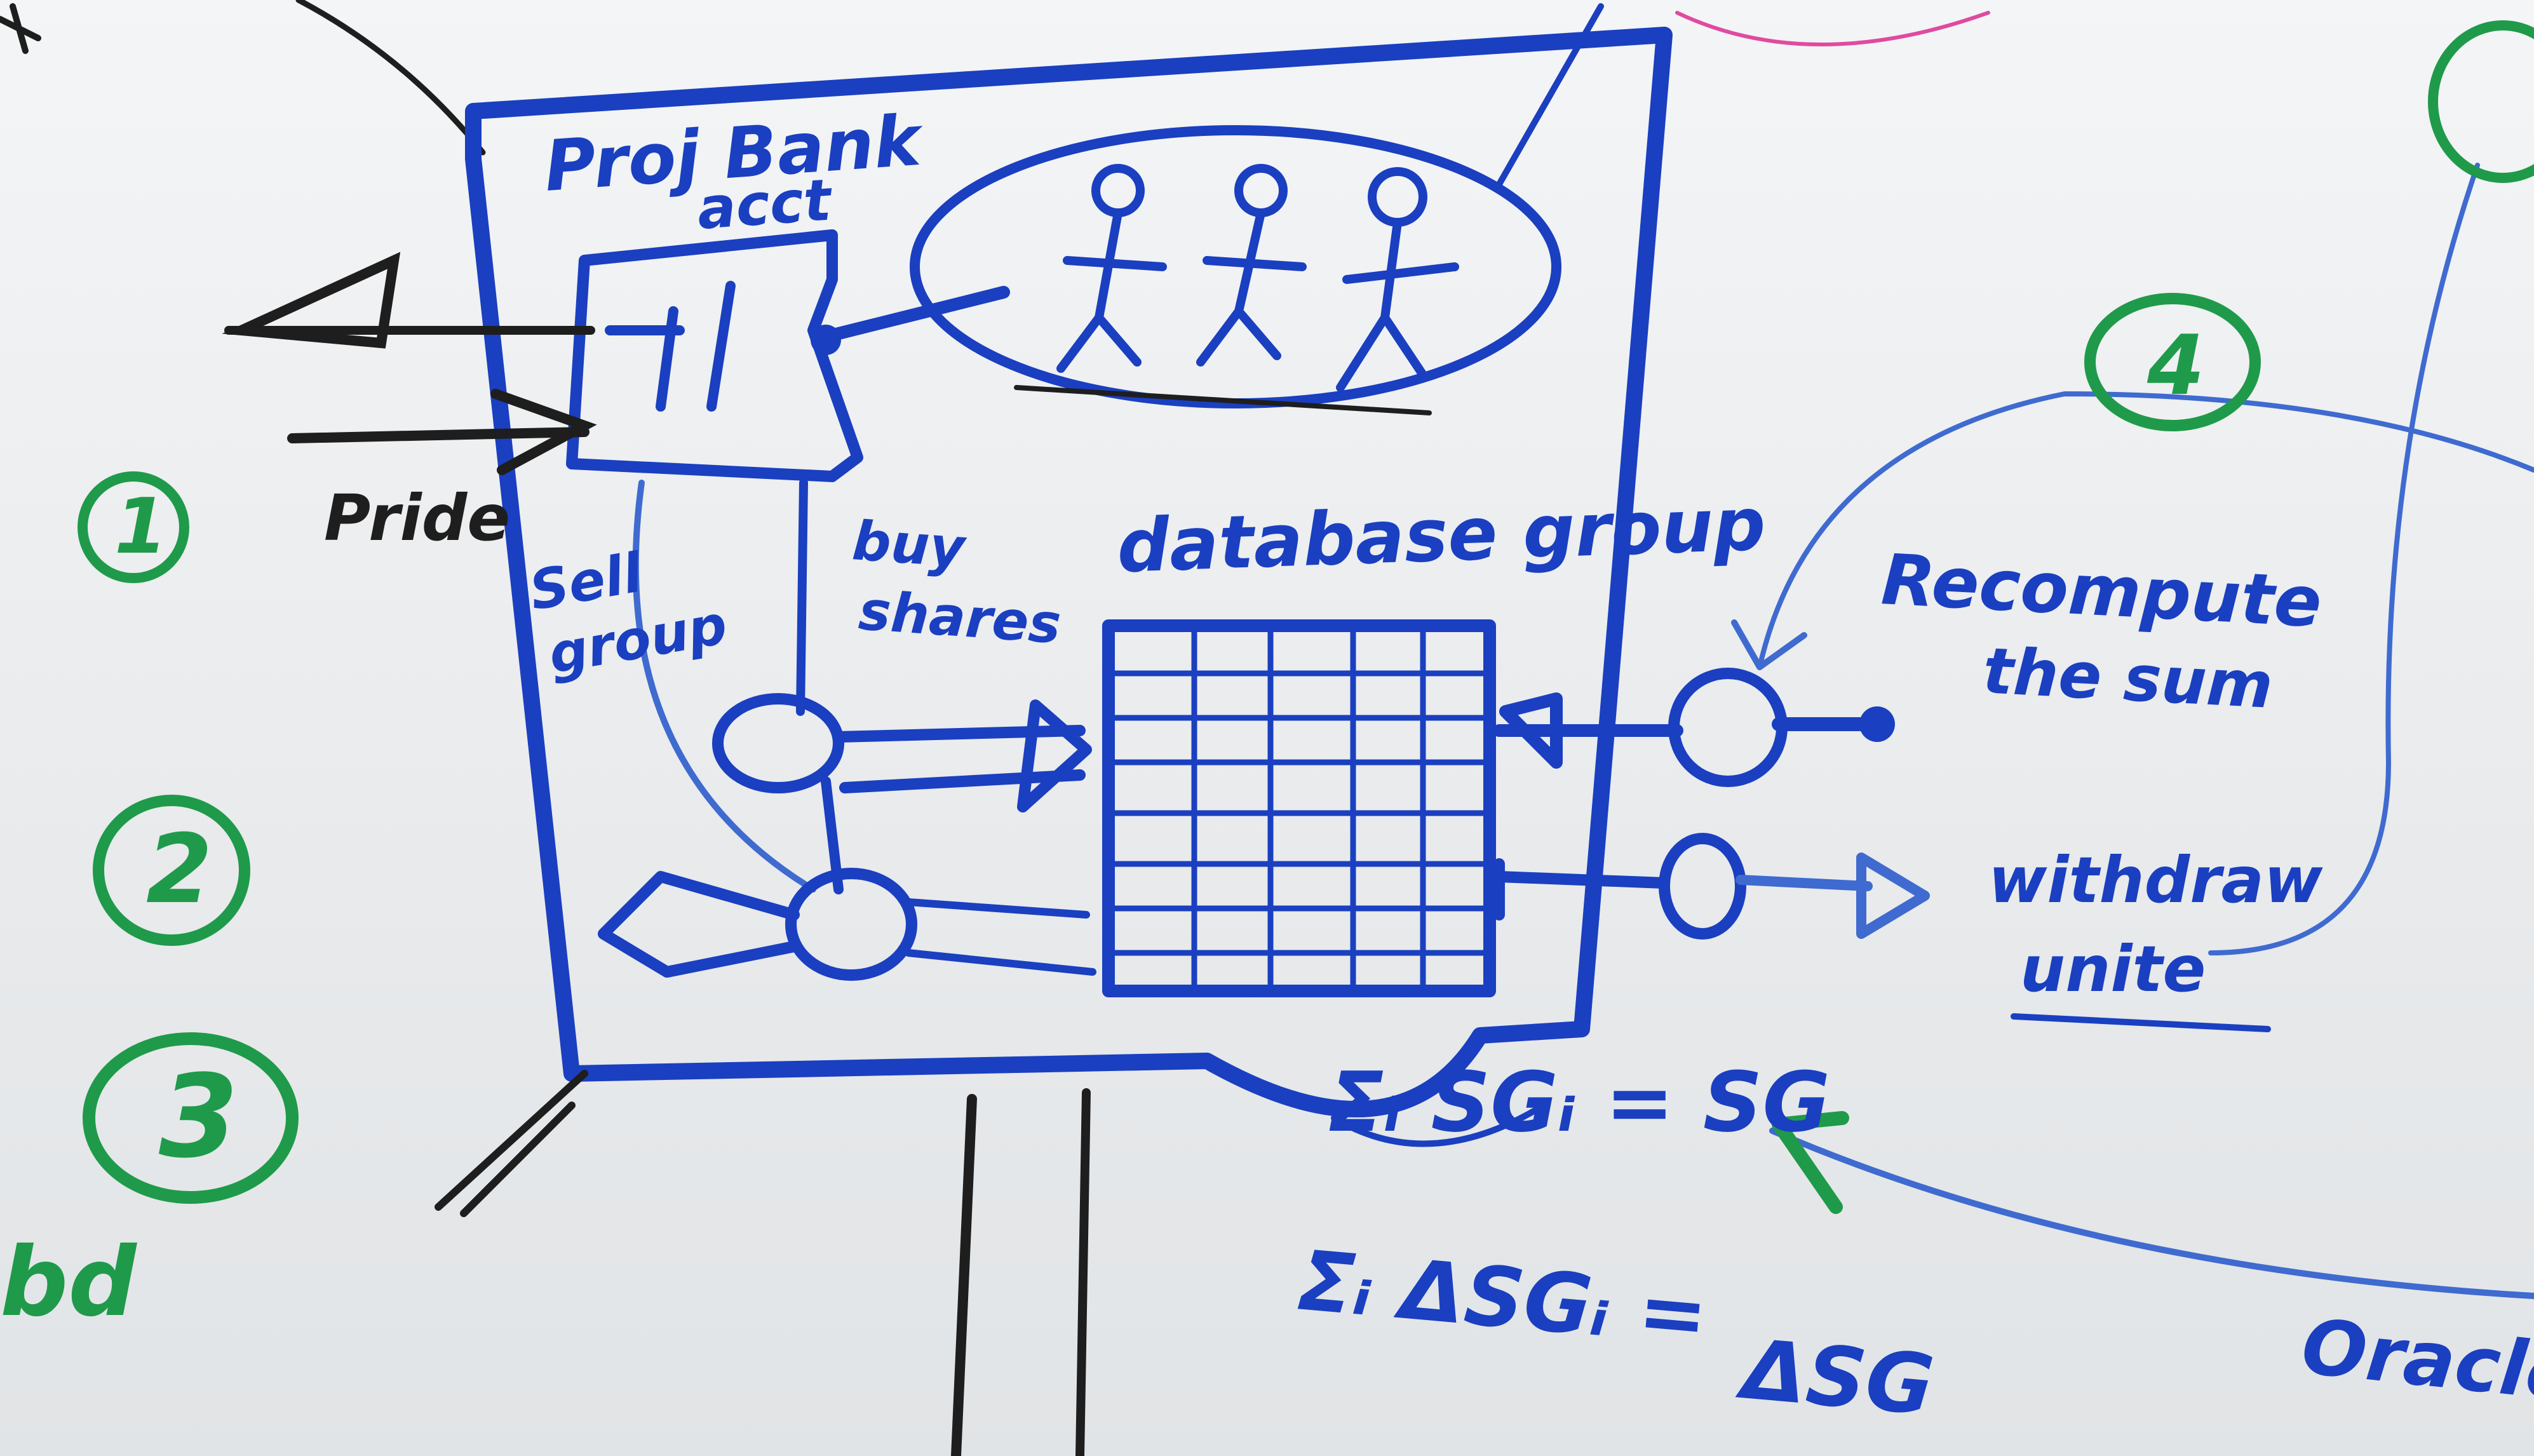 The width and height of the screenshot is (2534, 1456). I want to click on green-marker-top-right, so click(2481, 102).